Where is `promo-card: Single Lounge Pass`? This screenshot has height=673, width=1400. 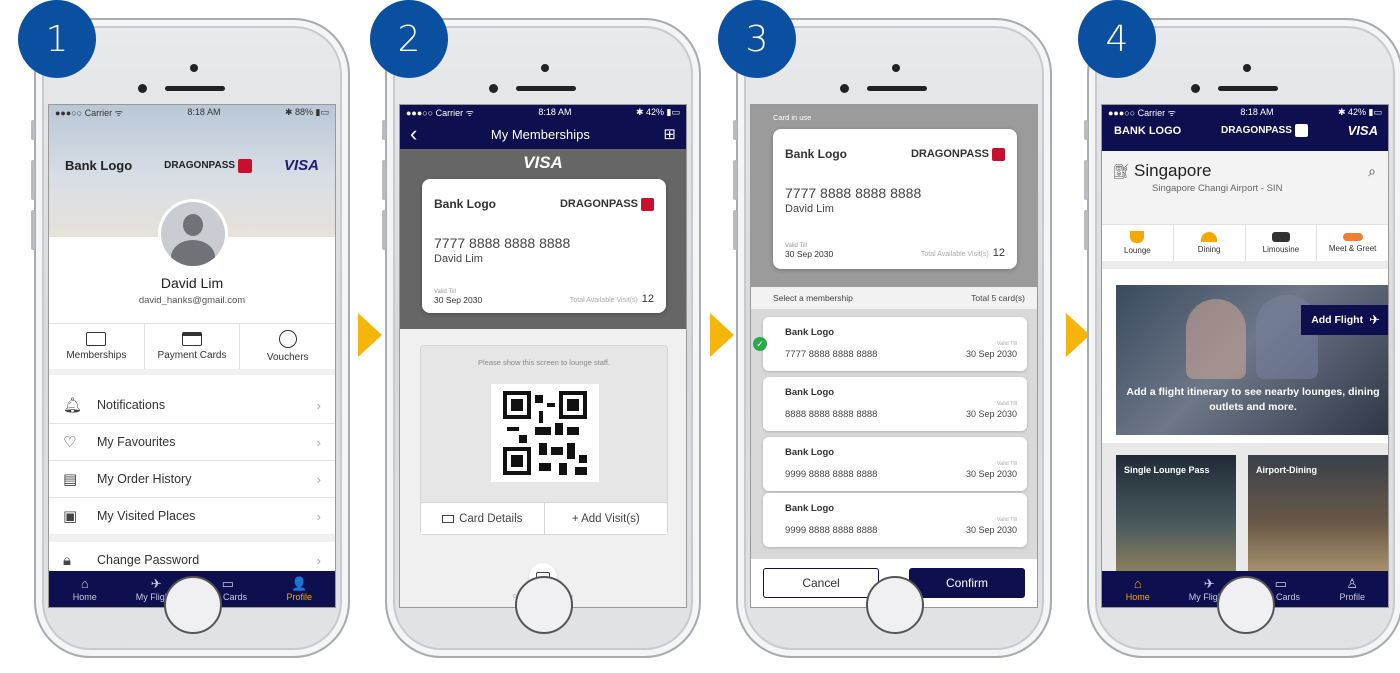
promo-card: Single Lounge Pass is located at coordinates (1176, 513).